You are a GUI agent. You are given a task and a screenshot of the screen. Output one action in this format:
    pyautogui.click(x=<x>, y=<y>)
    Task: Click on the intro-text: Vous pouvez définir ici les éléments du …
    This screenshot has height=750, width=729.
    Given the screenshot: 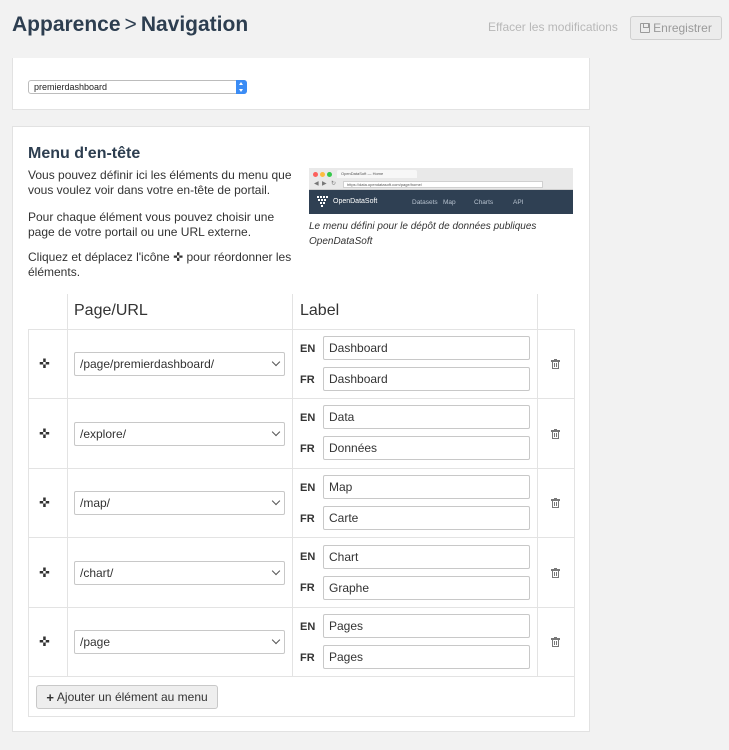 What is the action you would take?
    pyautogui.click(x=160, y=182)
    